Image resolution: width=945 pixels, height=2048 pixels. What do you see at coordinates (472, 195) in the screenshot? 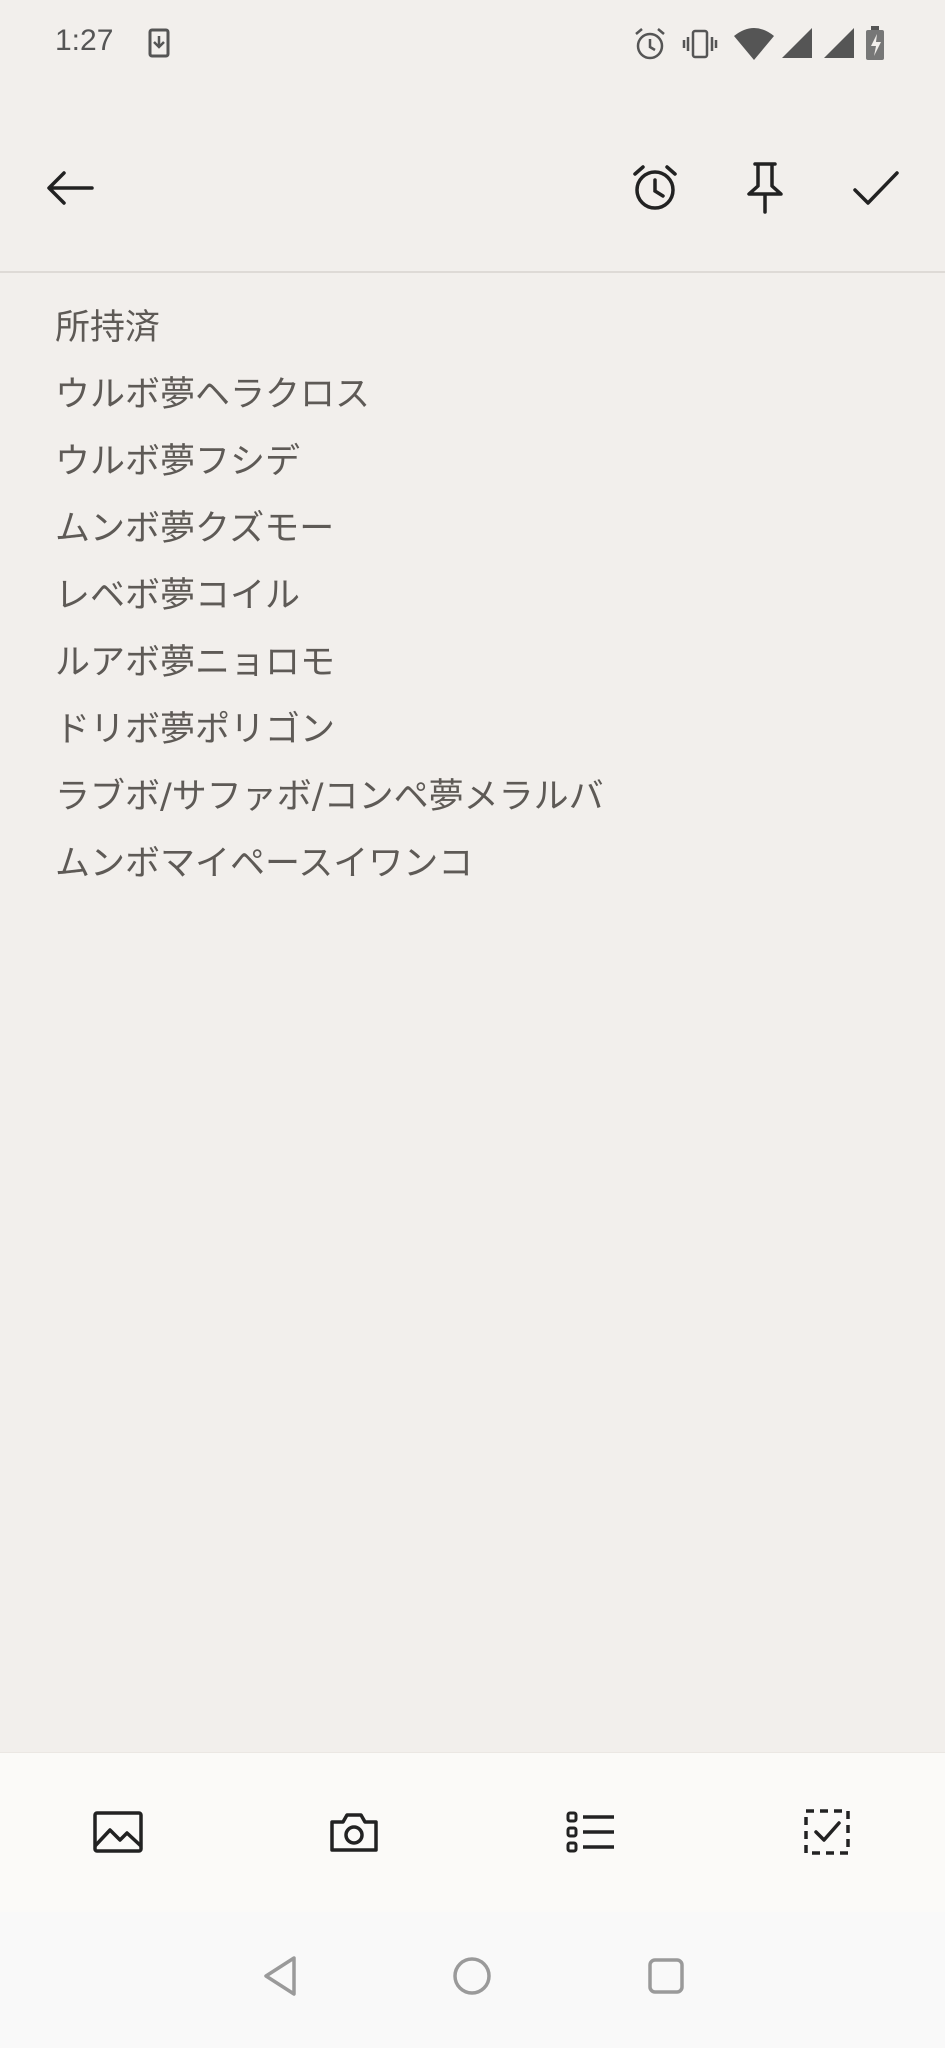
I see `note-toolbar` at bounding box center [472, 195].